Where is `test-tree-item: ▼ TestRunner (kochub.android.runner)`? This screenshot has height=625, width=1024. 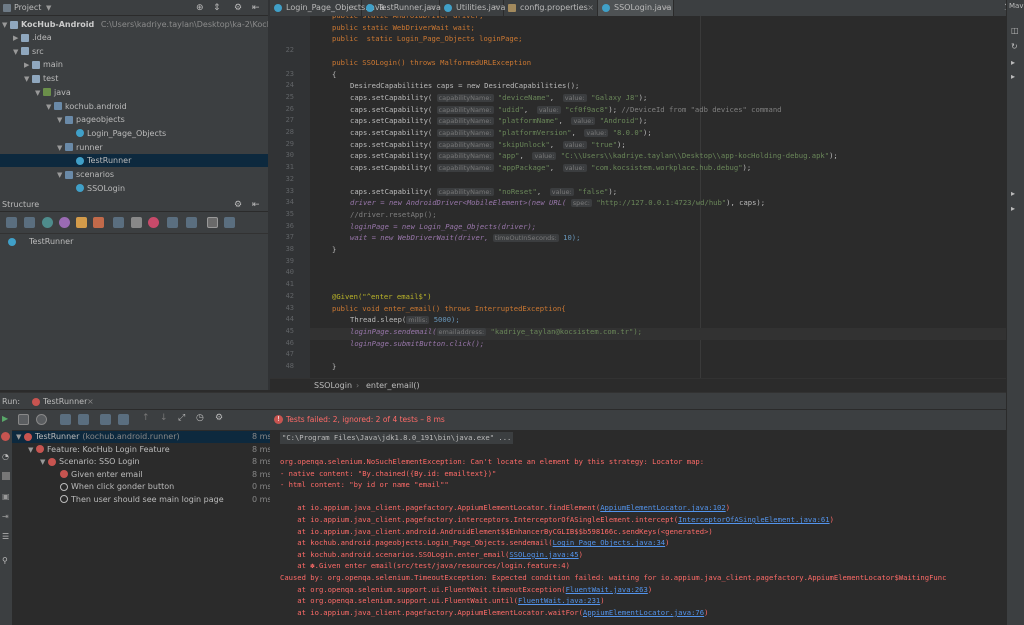 test-tree-item: ▼ TestRunner (kochub.android.runner) is located at coordinates (98, 437).